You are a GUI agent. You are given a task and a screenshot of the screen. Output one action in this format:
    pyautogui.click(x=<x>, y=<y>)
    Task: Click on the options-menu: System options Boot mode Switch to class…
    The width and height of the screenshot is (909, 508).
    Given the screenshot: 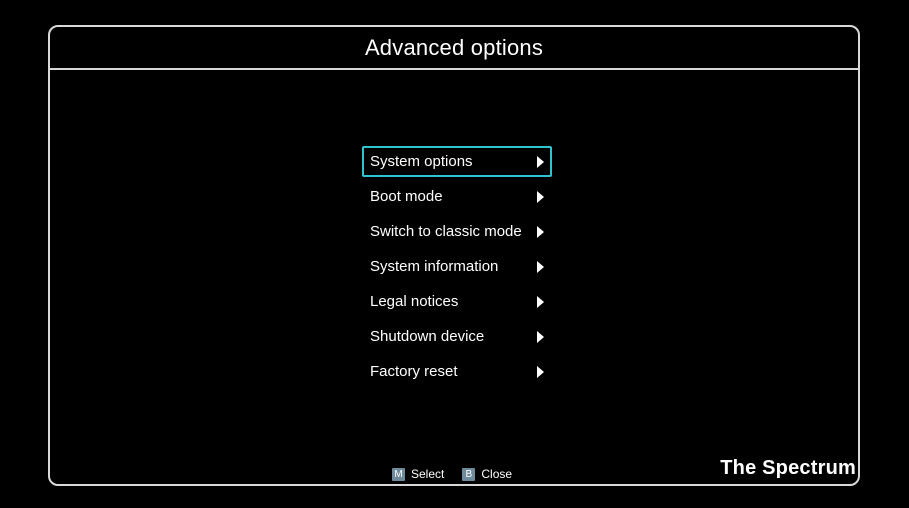 What is the action you would take?
    pyautogui.click(x=457, y=268)
    